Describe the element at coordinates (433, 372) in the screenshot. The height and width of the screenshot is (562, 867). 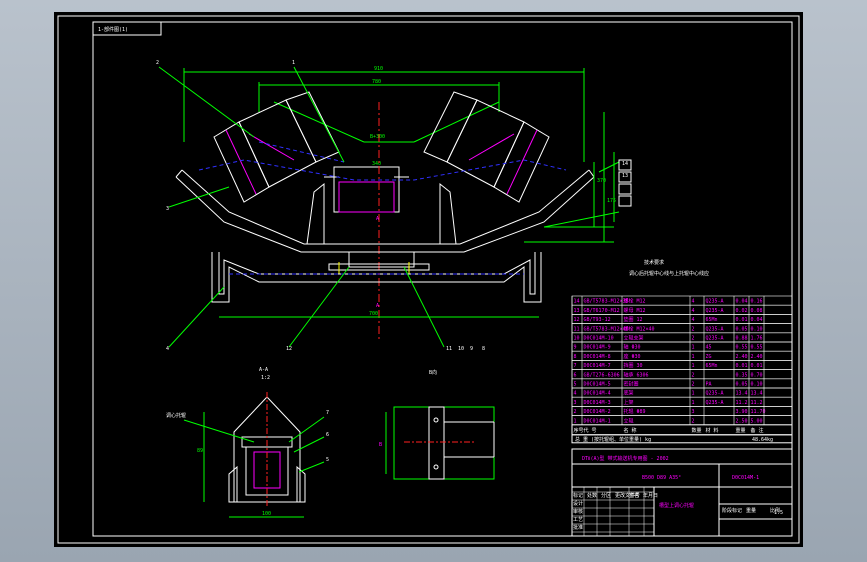
I see `section-b-label: B向` at that location.